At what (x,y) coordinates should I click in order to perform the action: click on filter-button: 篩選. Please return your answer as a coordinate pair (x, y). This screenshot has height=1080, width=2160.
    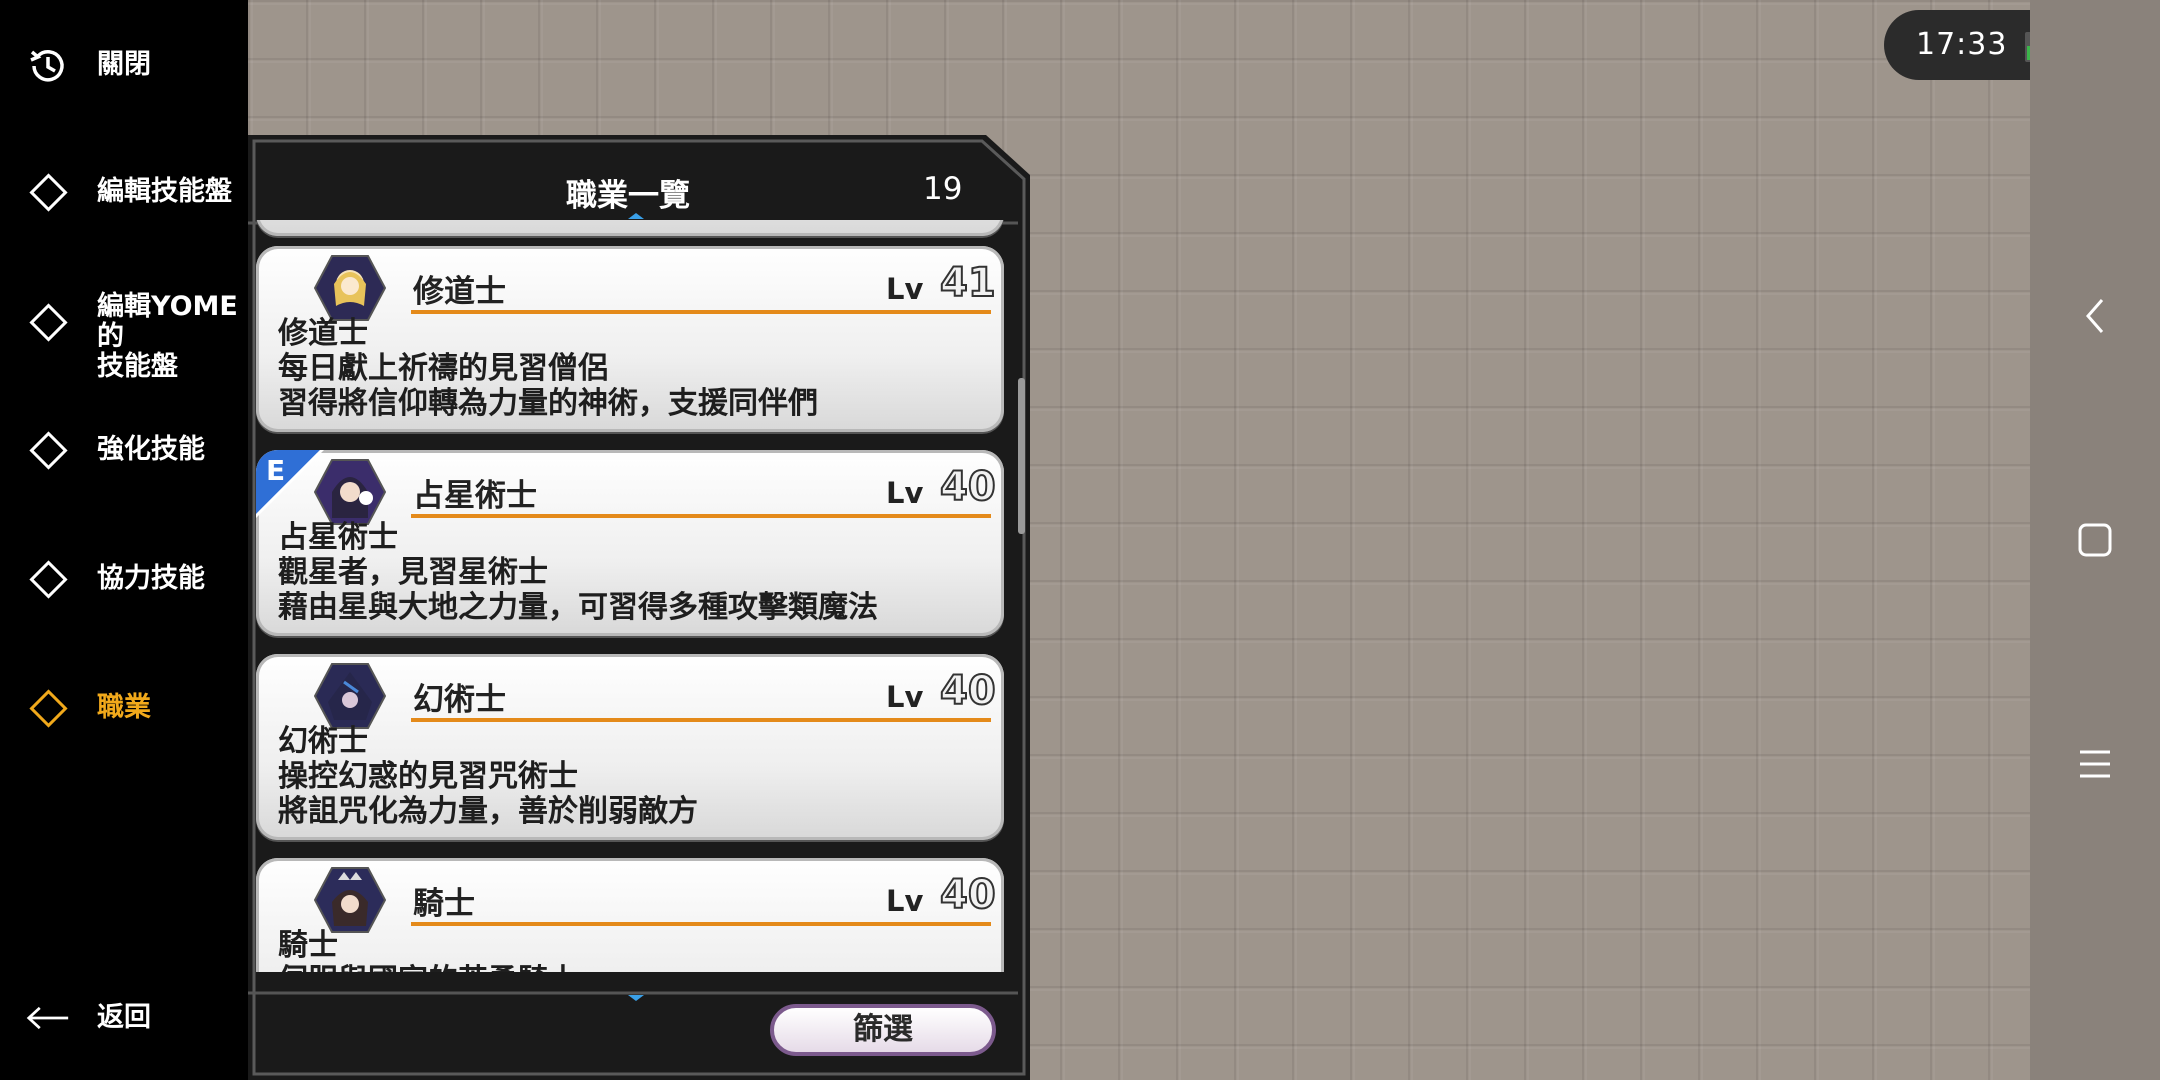
    Looking at the image, I should click on (883, 1030).